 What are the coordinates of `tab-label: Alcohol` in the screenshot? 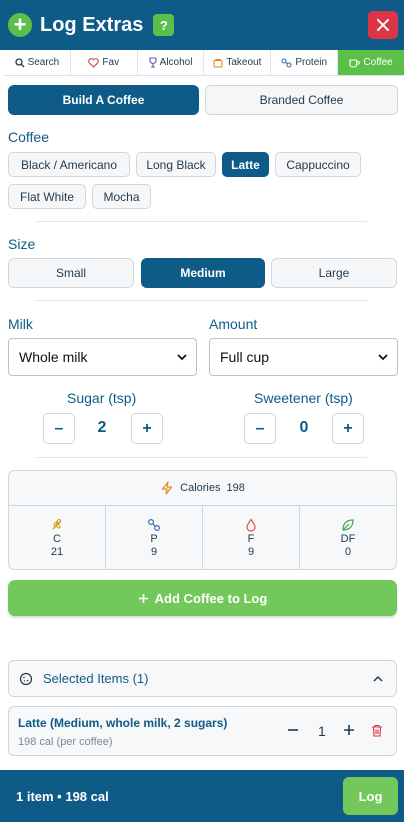 It's located at (176, 62).